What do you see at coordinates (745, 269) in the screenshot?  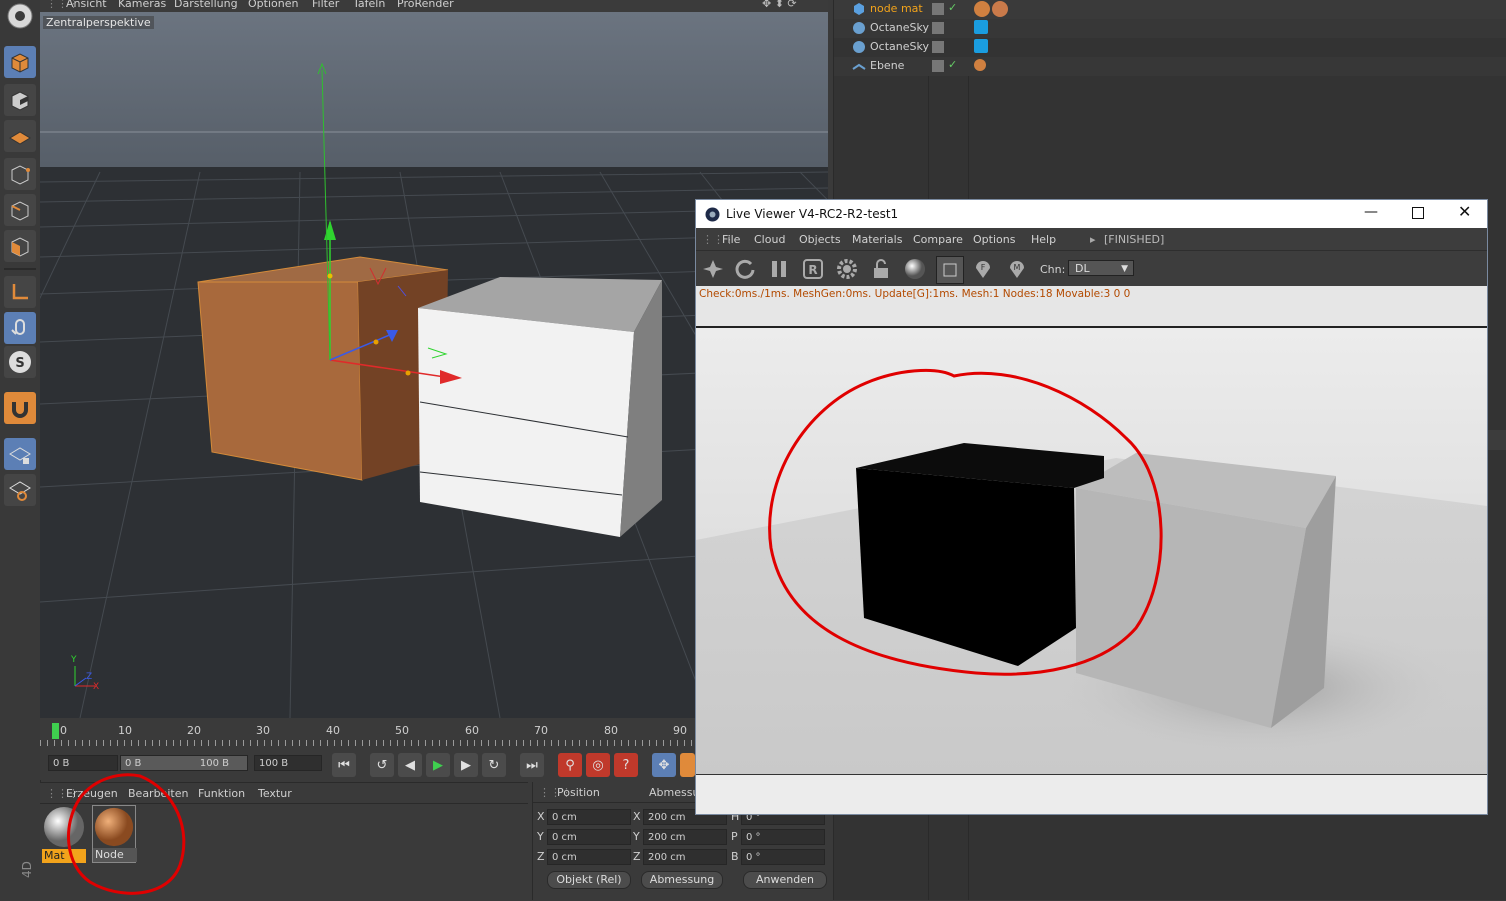 I see `restart-icon` at bounding box center [745, 269].